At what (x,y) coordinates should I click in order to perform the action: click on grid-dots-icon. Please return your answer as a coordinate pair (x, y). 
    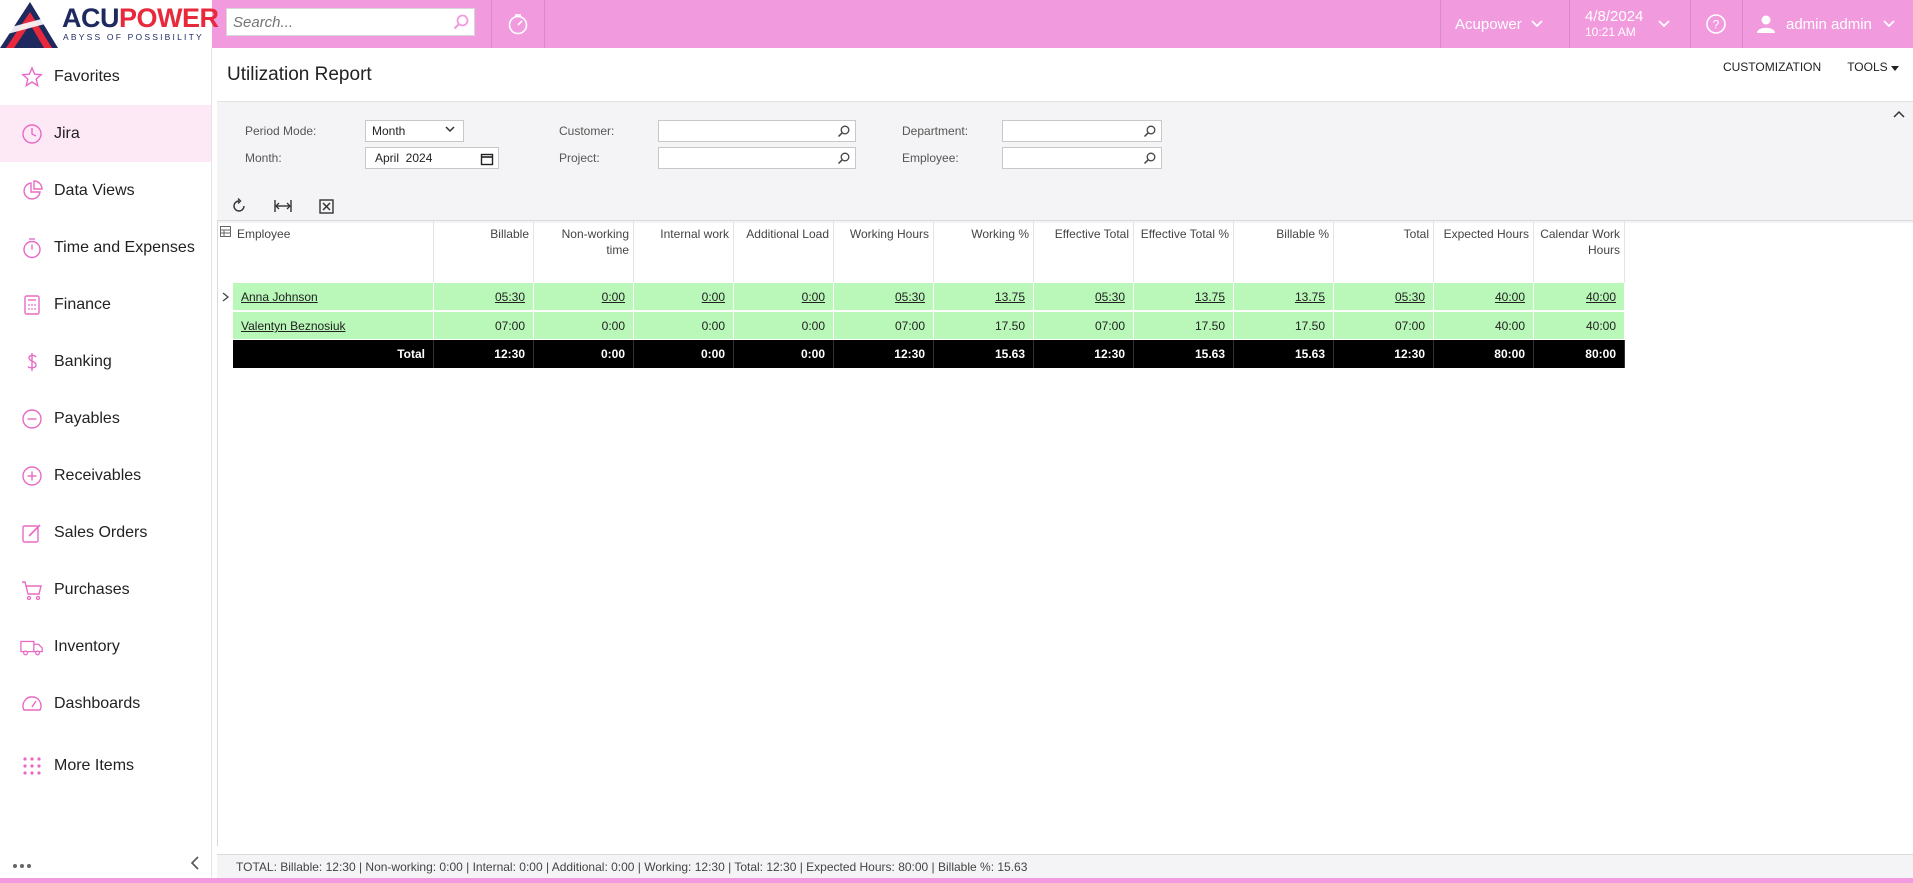
    Looking at the image, I should click on (32, 766).